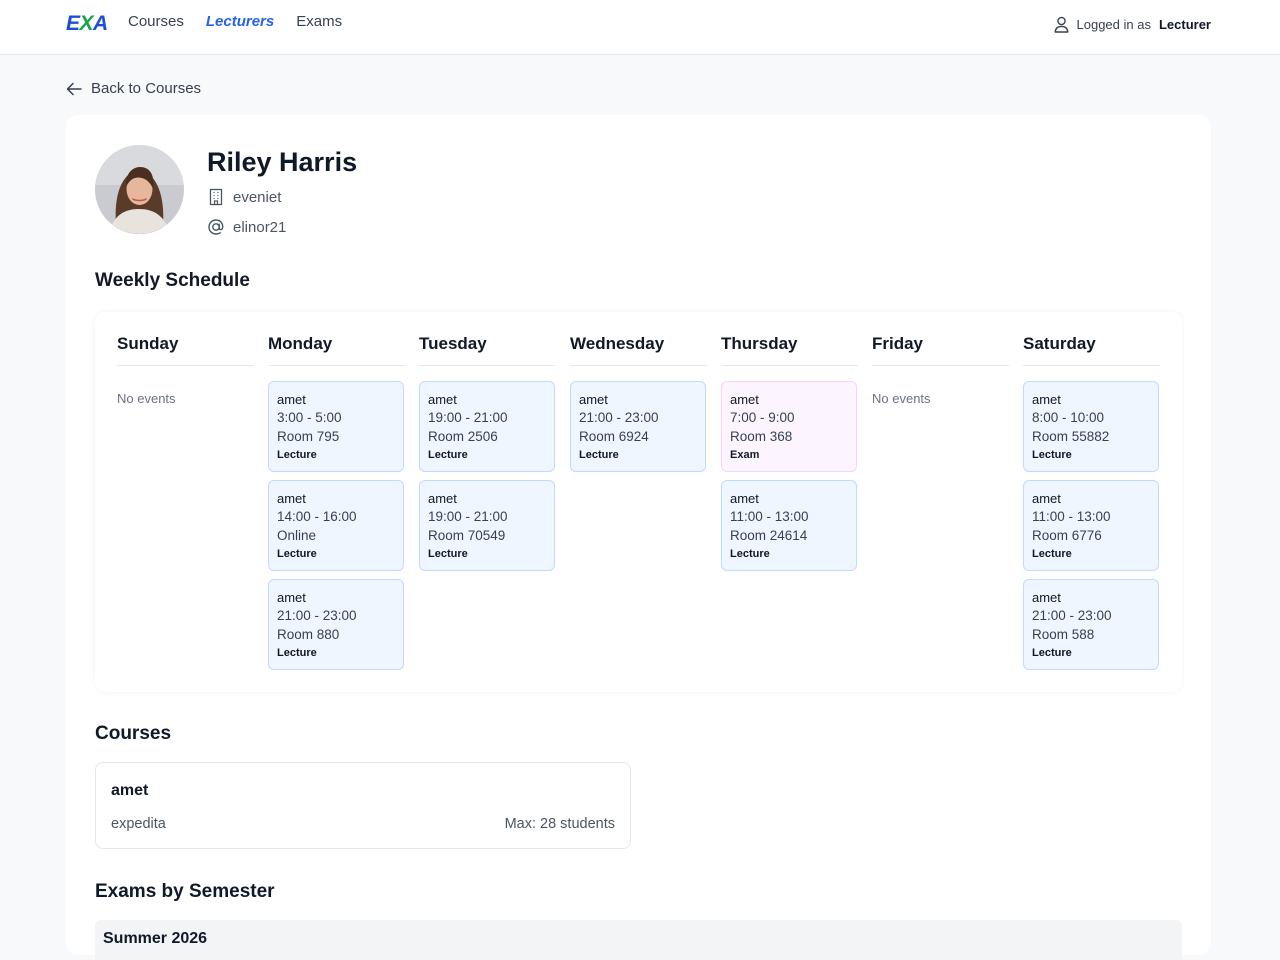 The image size is (1280, 960). What do you see at coordinates (363, 805) in the screenshot?
I see `course-card: amet expedita Max: 28 students` at bounding box center [363, 805].